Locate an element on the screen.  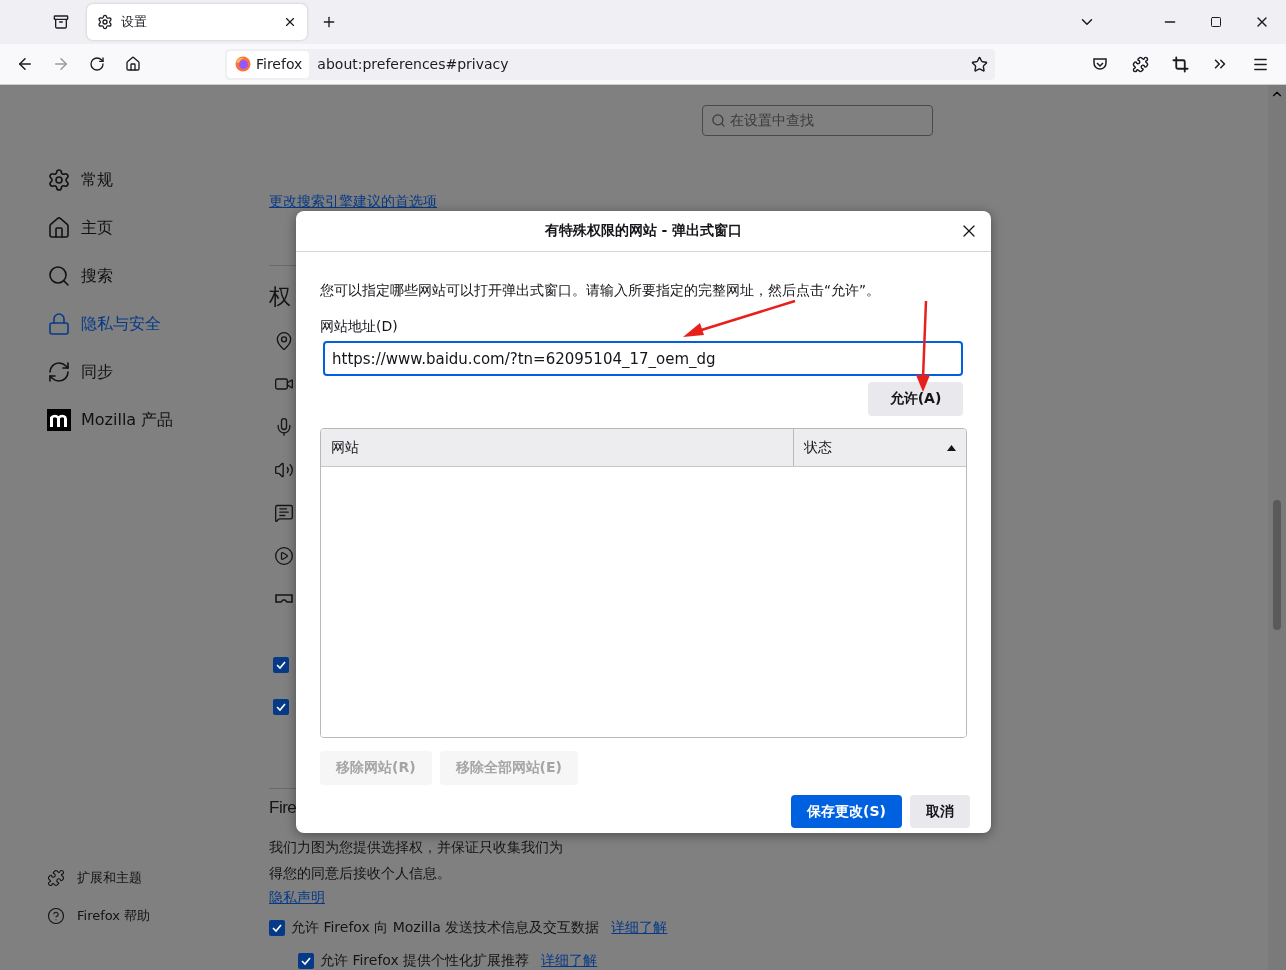
cancel-button: 取消 is located at coordinates (940, 811).